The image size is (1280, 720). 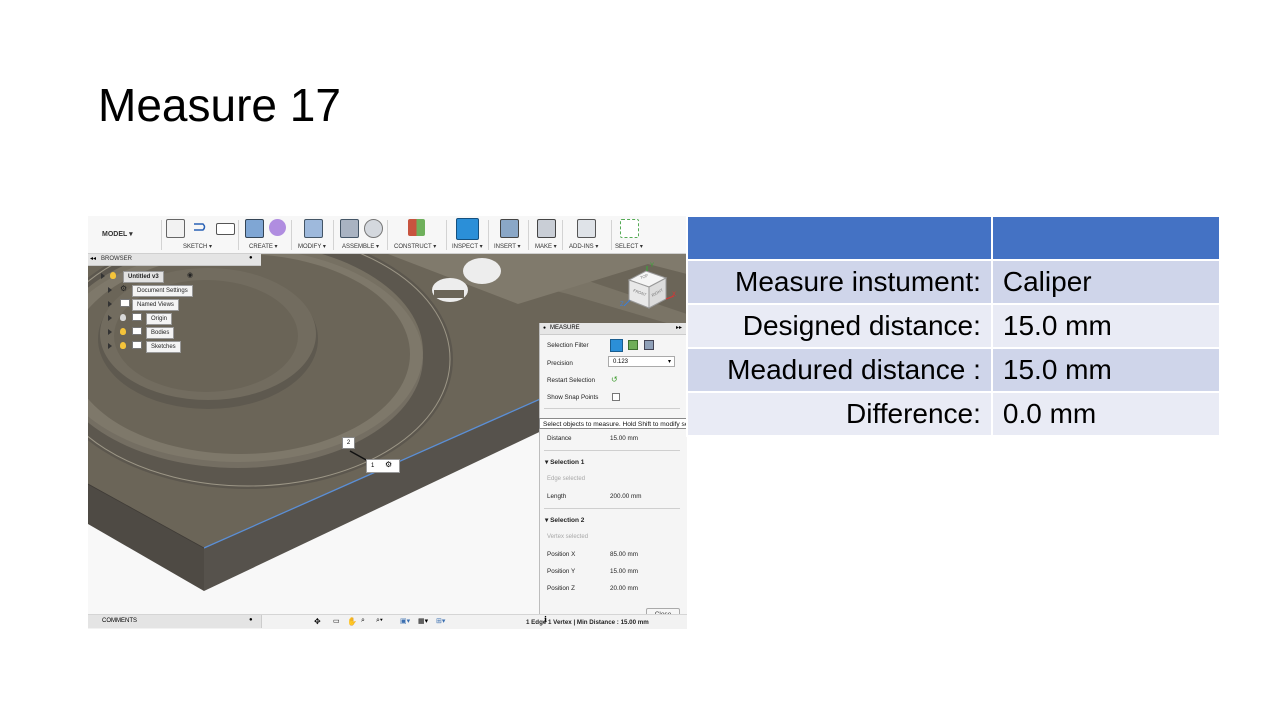 I want to click on make-menu: MAKE ▾, so click(x=546, y=246).